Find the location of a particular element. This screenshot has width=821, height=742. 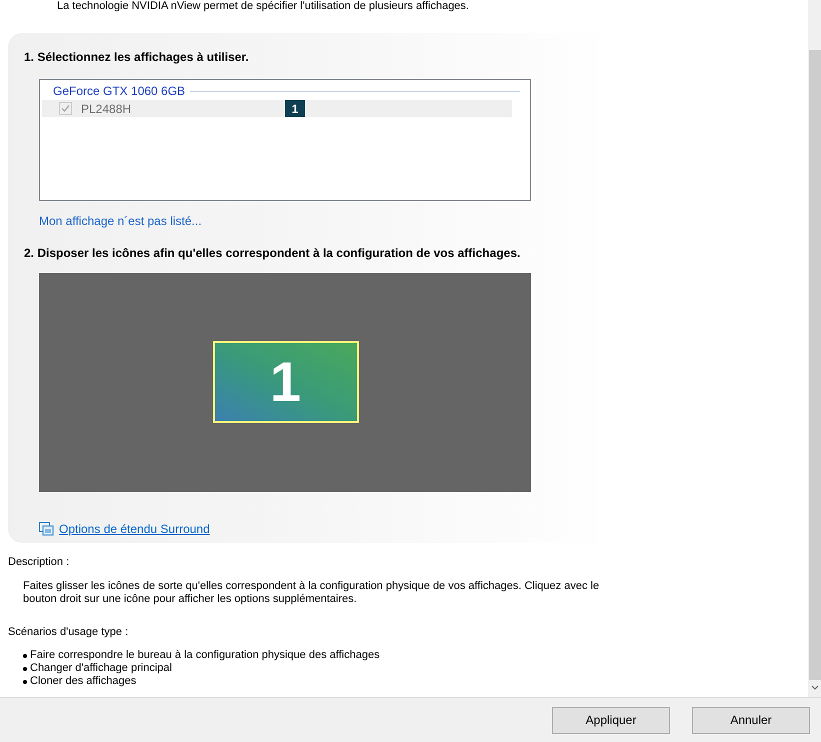

checkmark-icon is located at coordinates (65, 108).